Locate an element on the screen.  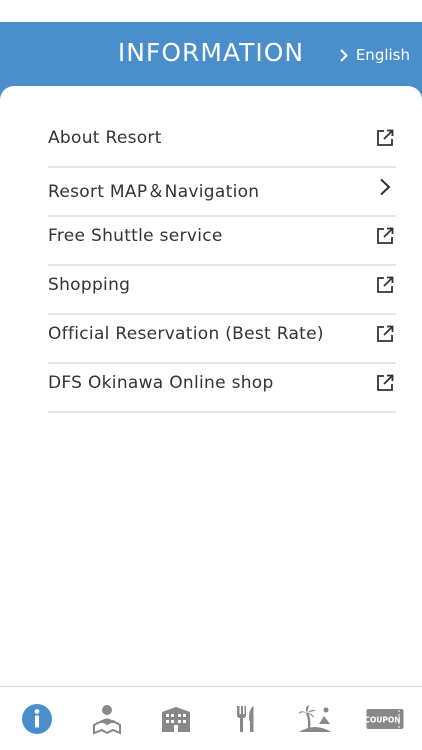
menu-item-label: About Resort is located at coordinates (105, 138).